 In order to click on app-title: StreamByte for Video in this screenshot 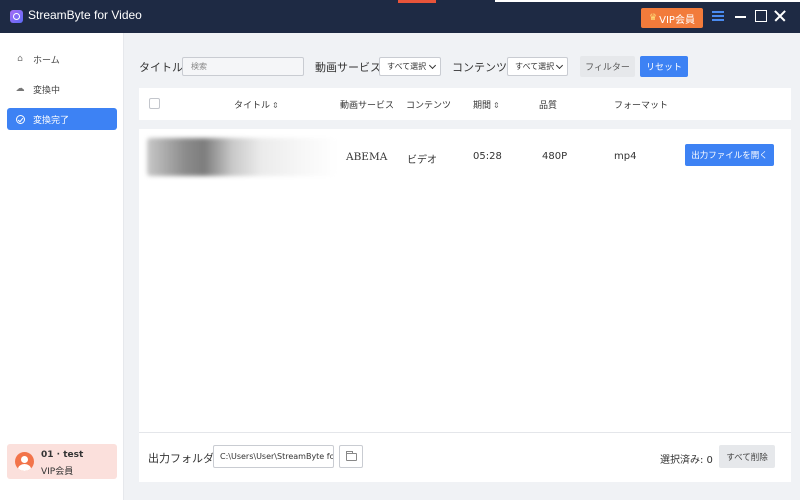, I will do `click(85, 15)`.